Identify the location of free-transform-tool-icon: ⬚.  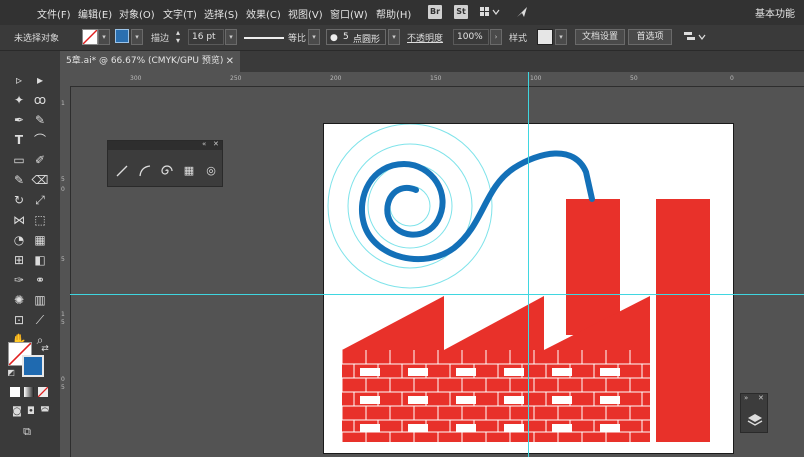
(40, 220).